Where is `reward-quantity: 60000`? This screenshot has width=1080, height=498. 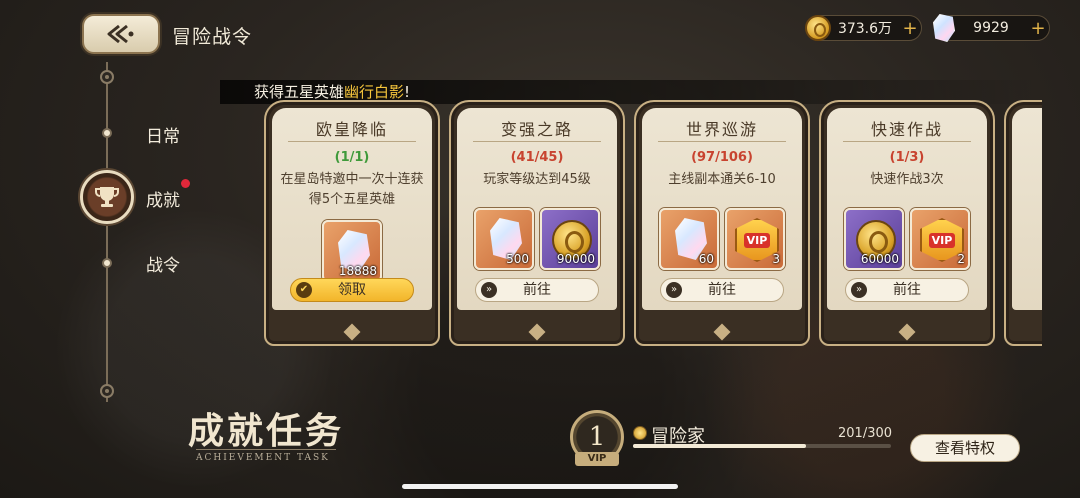 reward-quantity: 60000 is located at coordinates (879, 259).